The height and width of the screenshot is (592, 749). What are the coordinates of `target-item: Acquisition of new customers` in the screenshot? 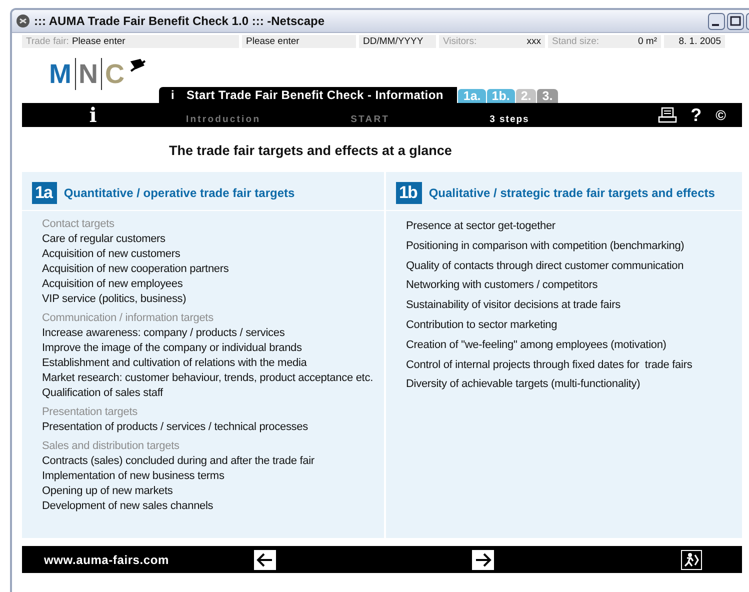 It's located at (112, 254).